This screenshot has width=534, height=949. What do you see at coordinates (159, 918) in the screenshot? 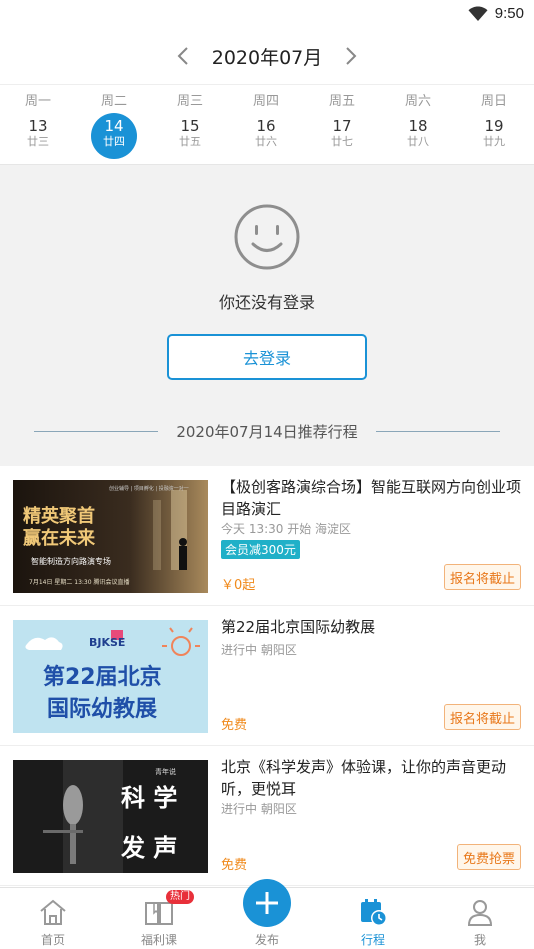
I see `nav-welfare-course: 热门 福利课` at bounding box center [159, 918].